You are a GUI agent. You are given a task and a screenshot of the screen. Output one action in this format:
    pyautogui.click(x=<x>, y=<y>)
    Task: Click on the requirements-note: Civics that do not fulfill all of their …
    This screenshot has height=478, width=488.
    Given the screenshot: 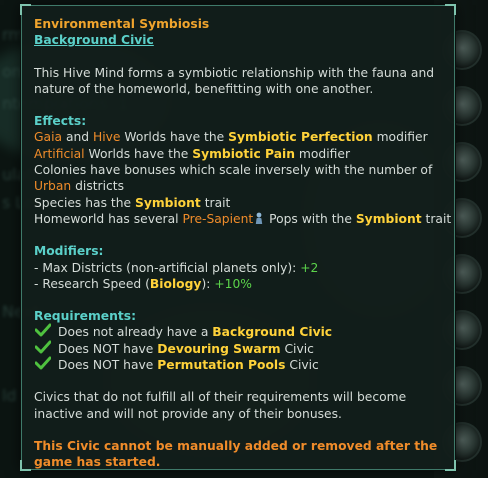 What is the action you would take?
    pyautogui.click(x=220, y=405)
    